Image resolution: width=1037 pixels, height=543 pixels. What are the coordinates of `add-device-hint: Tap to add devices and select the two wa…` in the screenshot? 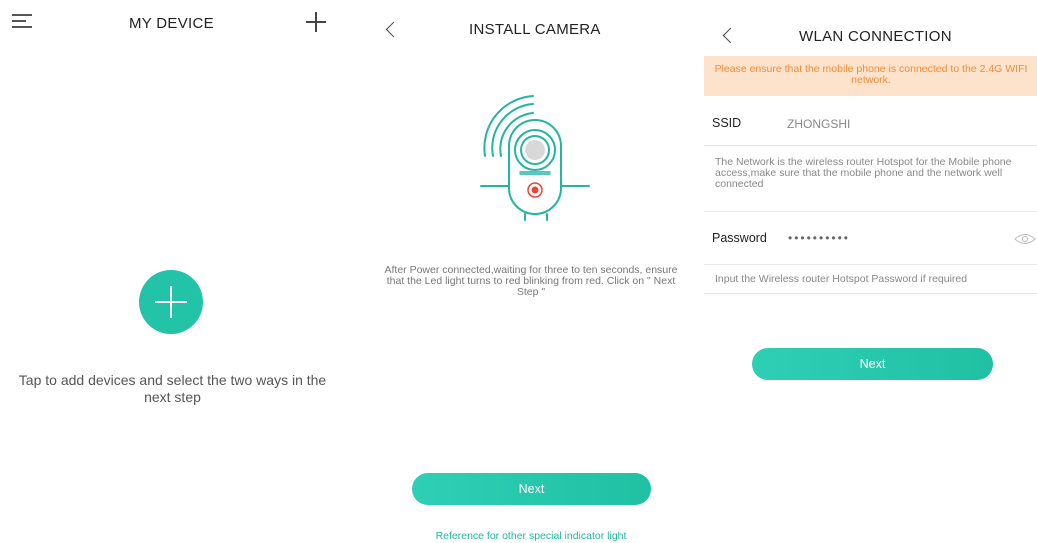 It's located at (172, 388).